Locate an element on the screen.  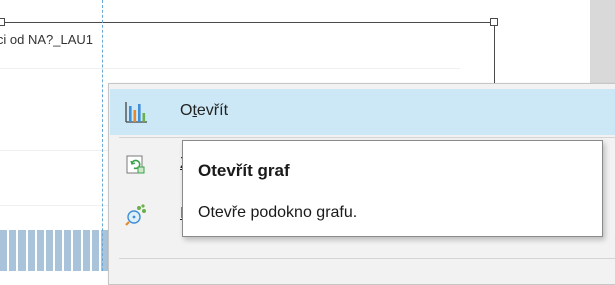
resize-handle-right is located at coordinates (494, 22).